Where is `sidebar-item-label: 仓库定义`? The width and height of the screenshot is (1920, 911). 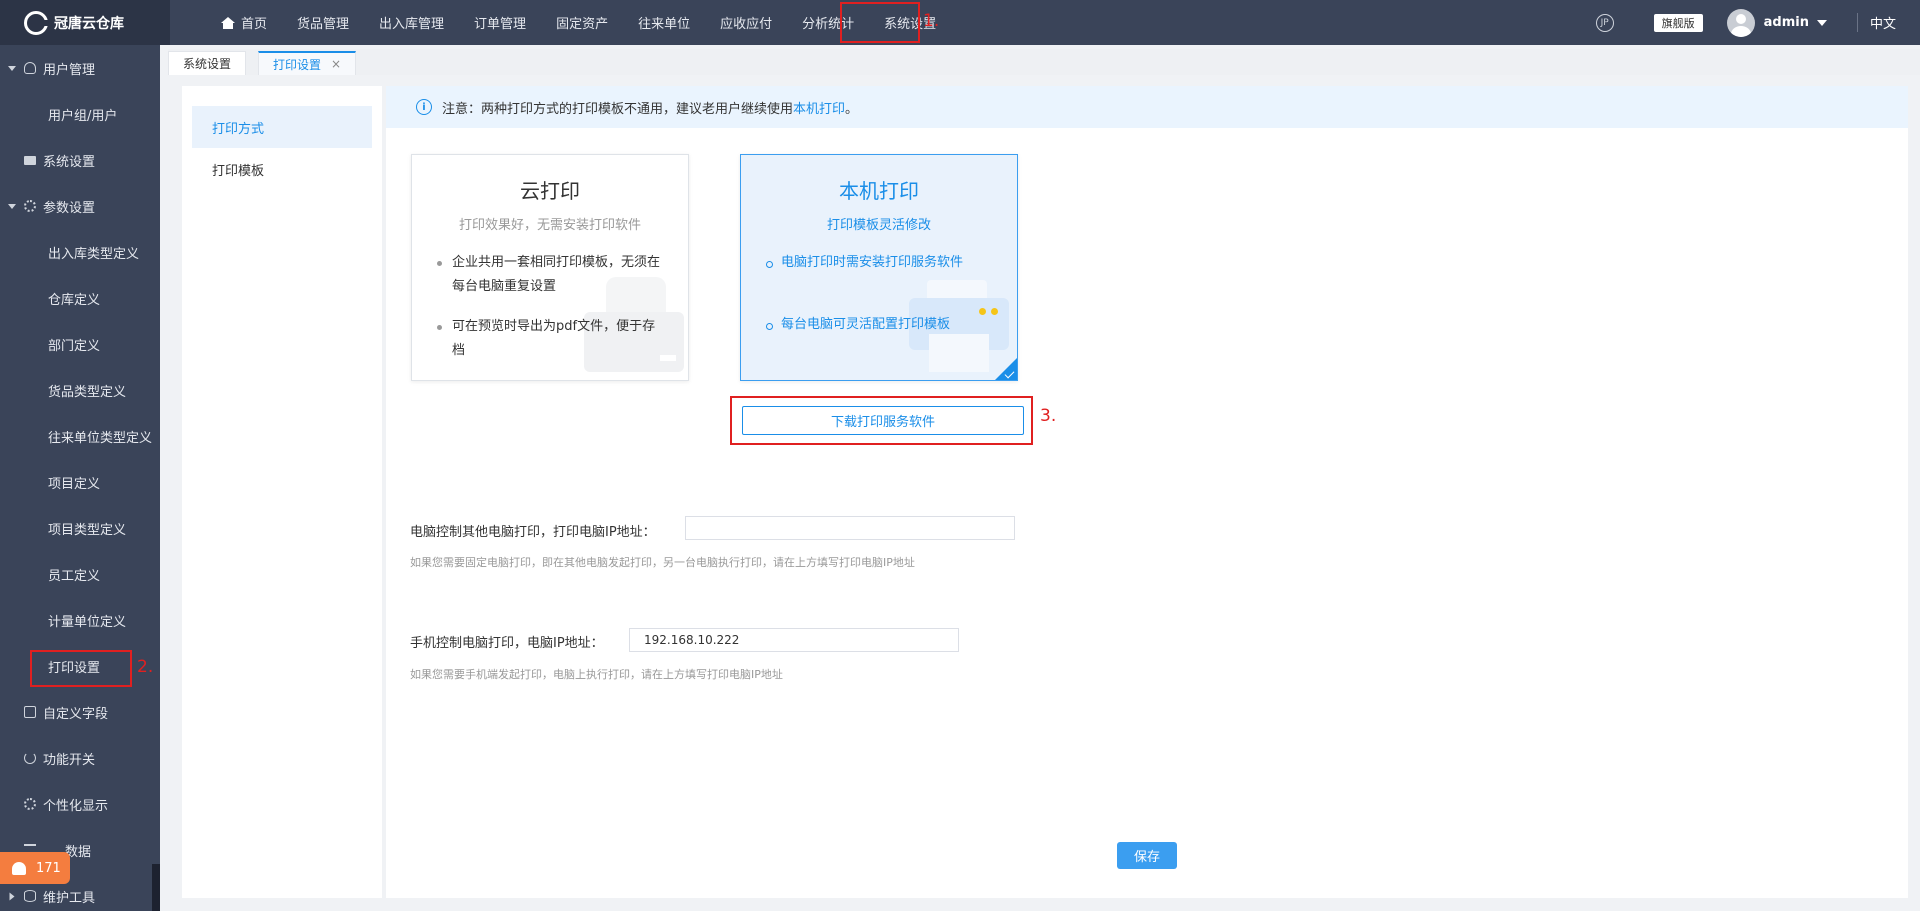
sidebar-item-label: 仓库定义 is located at coordinates (74, 300).